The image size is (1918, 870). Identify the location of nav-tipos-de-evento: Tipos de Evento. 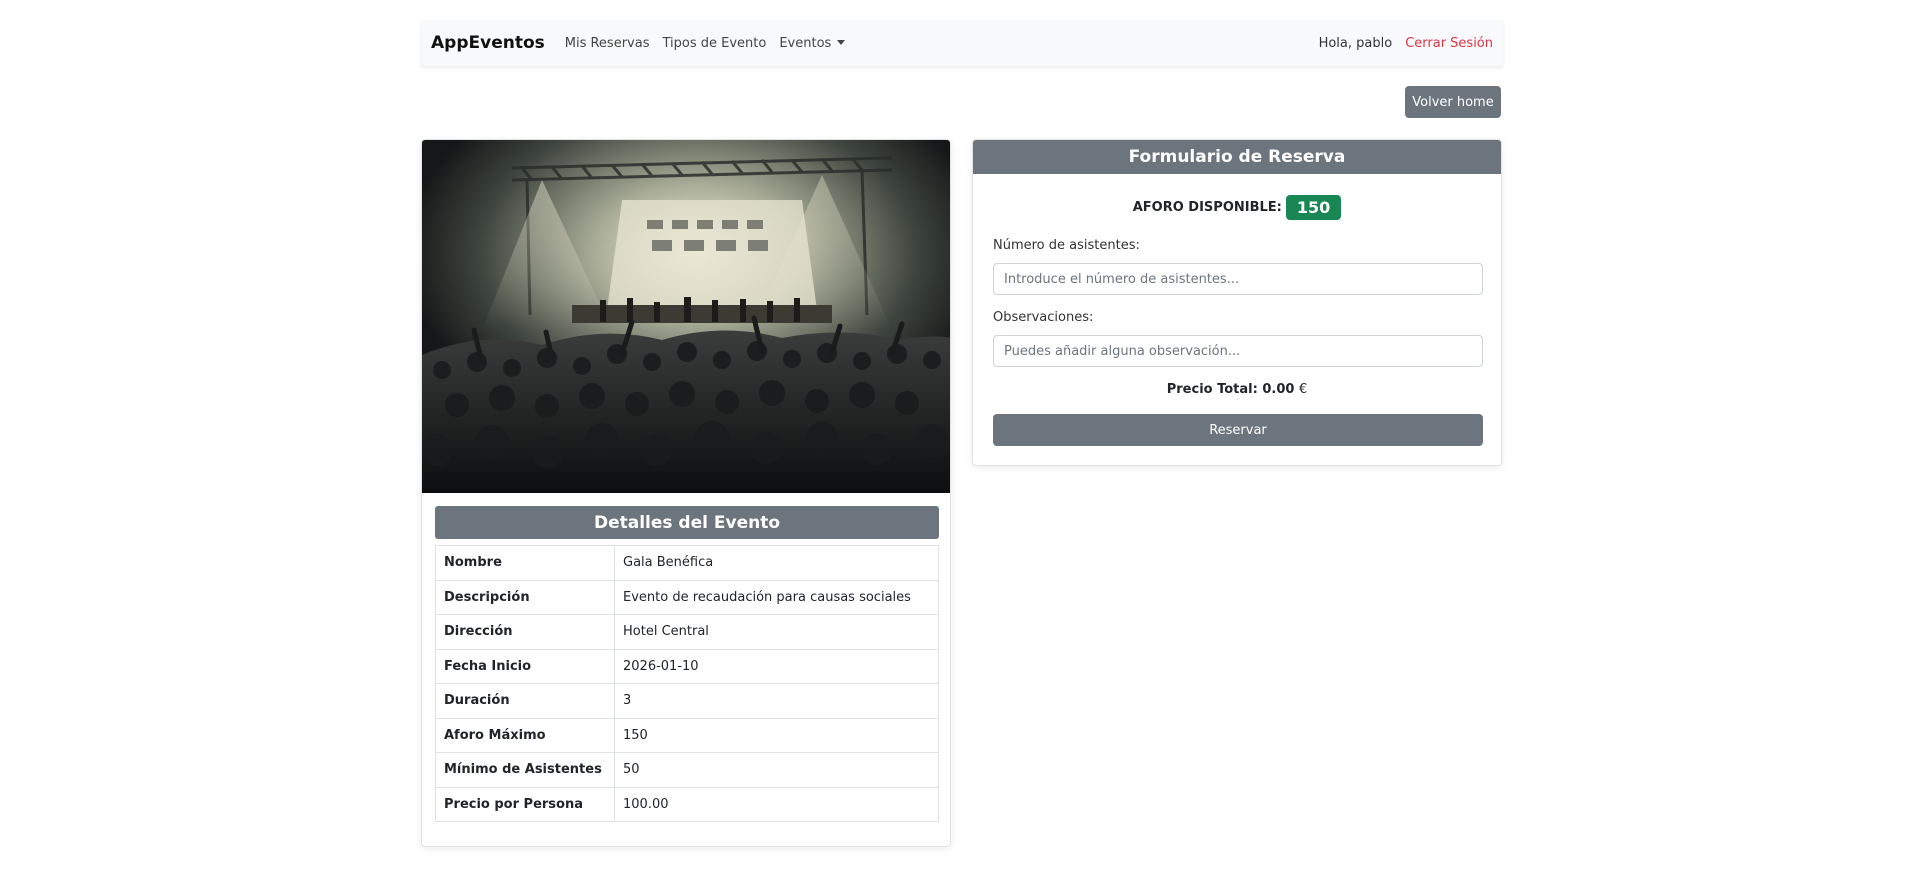
(714, 43).